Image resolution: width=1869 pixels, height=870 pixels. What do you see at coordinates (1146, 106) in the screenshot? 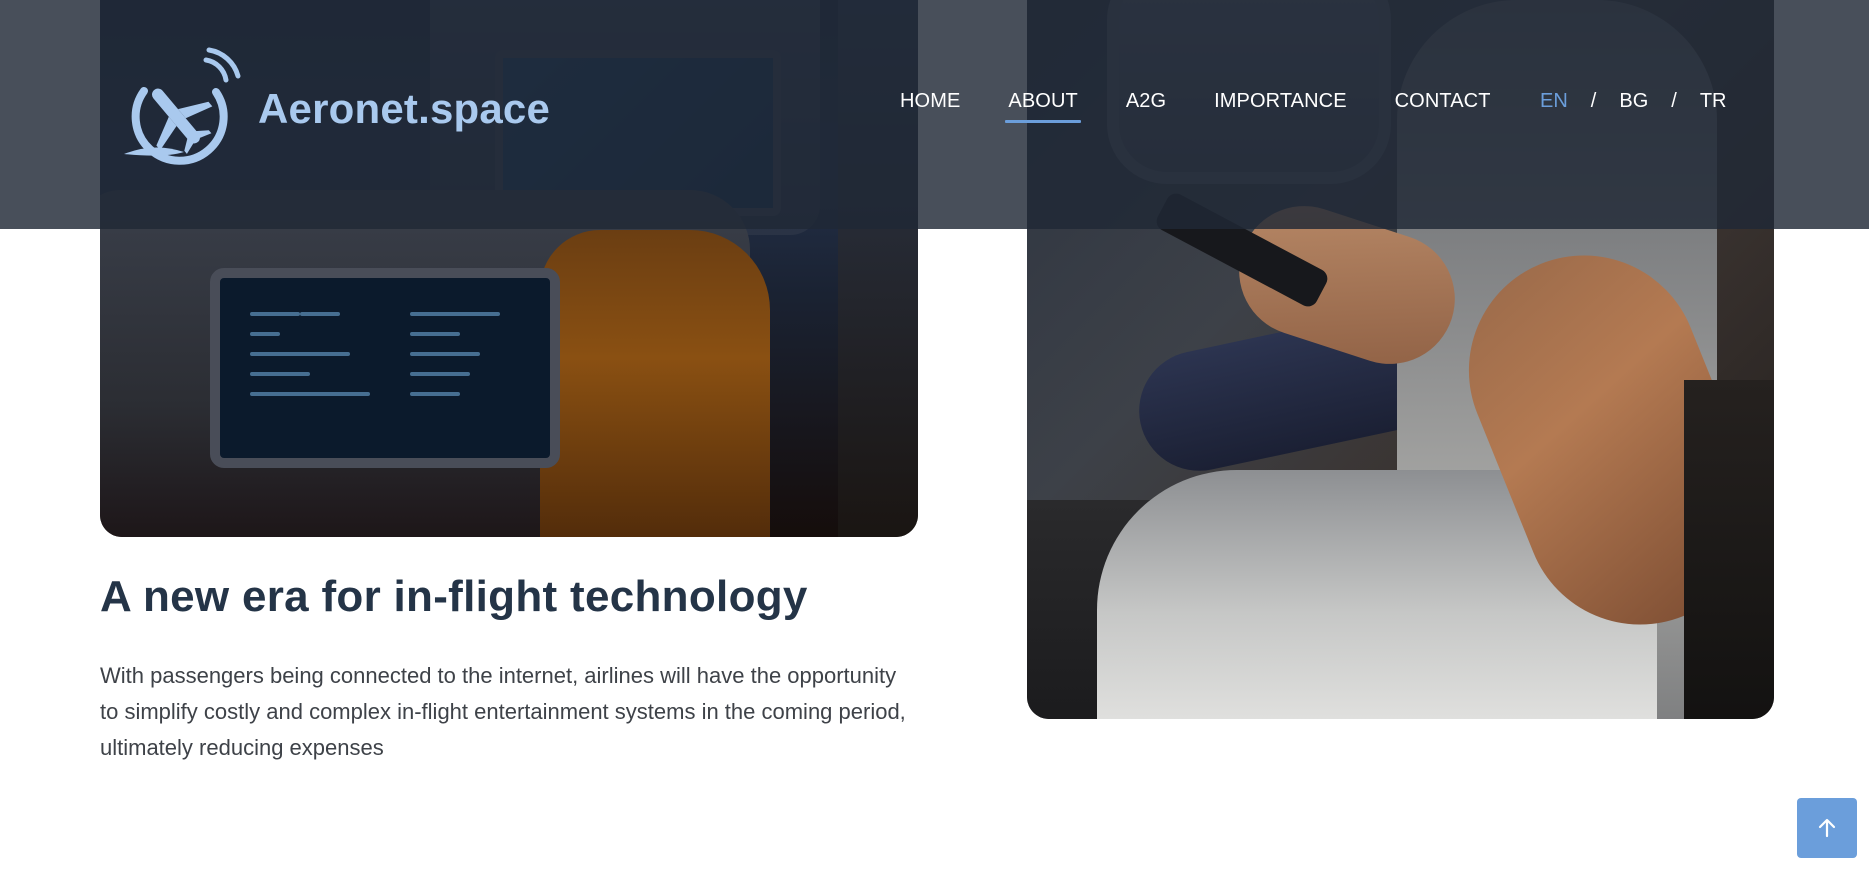
I see `nav-item-a2g: A2G` at bounding box center [1146, 106].